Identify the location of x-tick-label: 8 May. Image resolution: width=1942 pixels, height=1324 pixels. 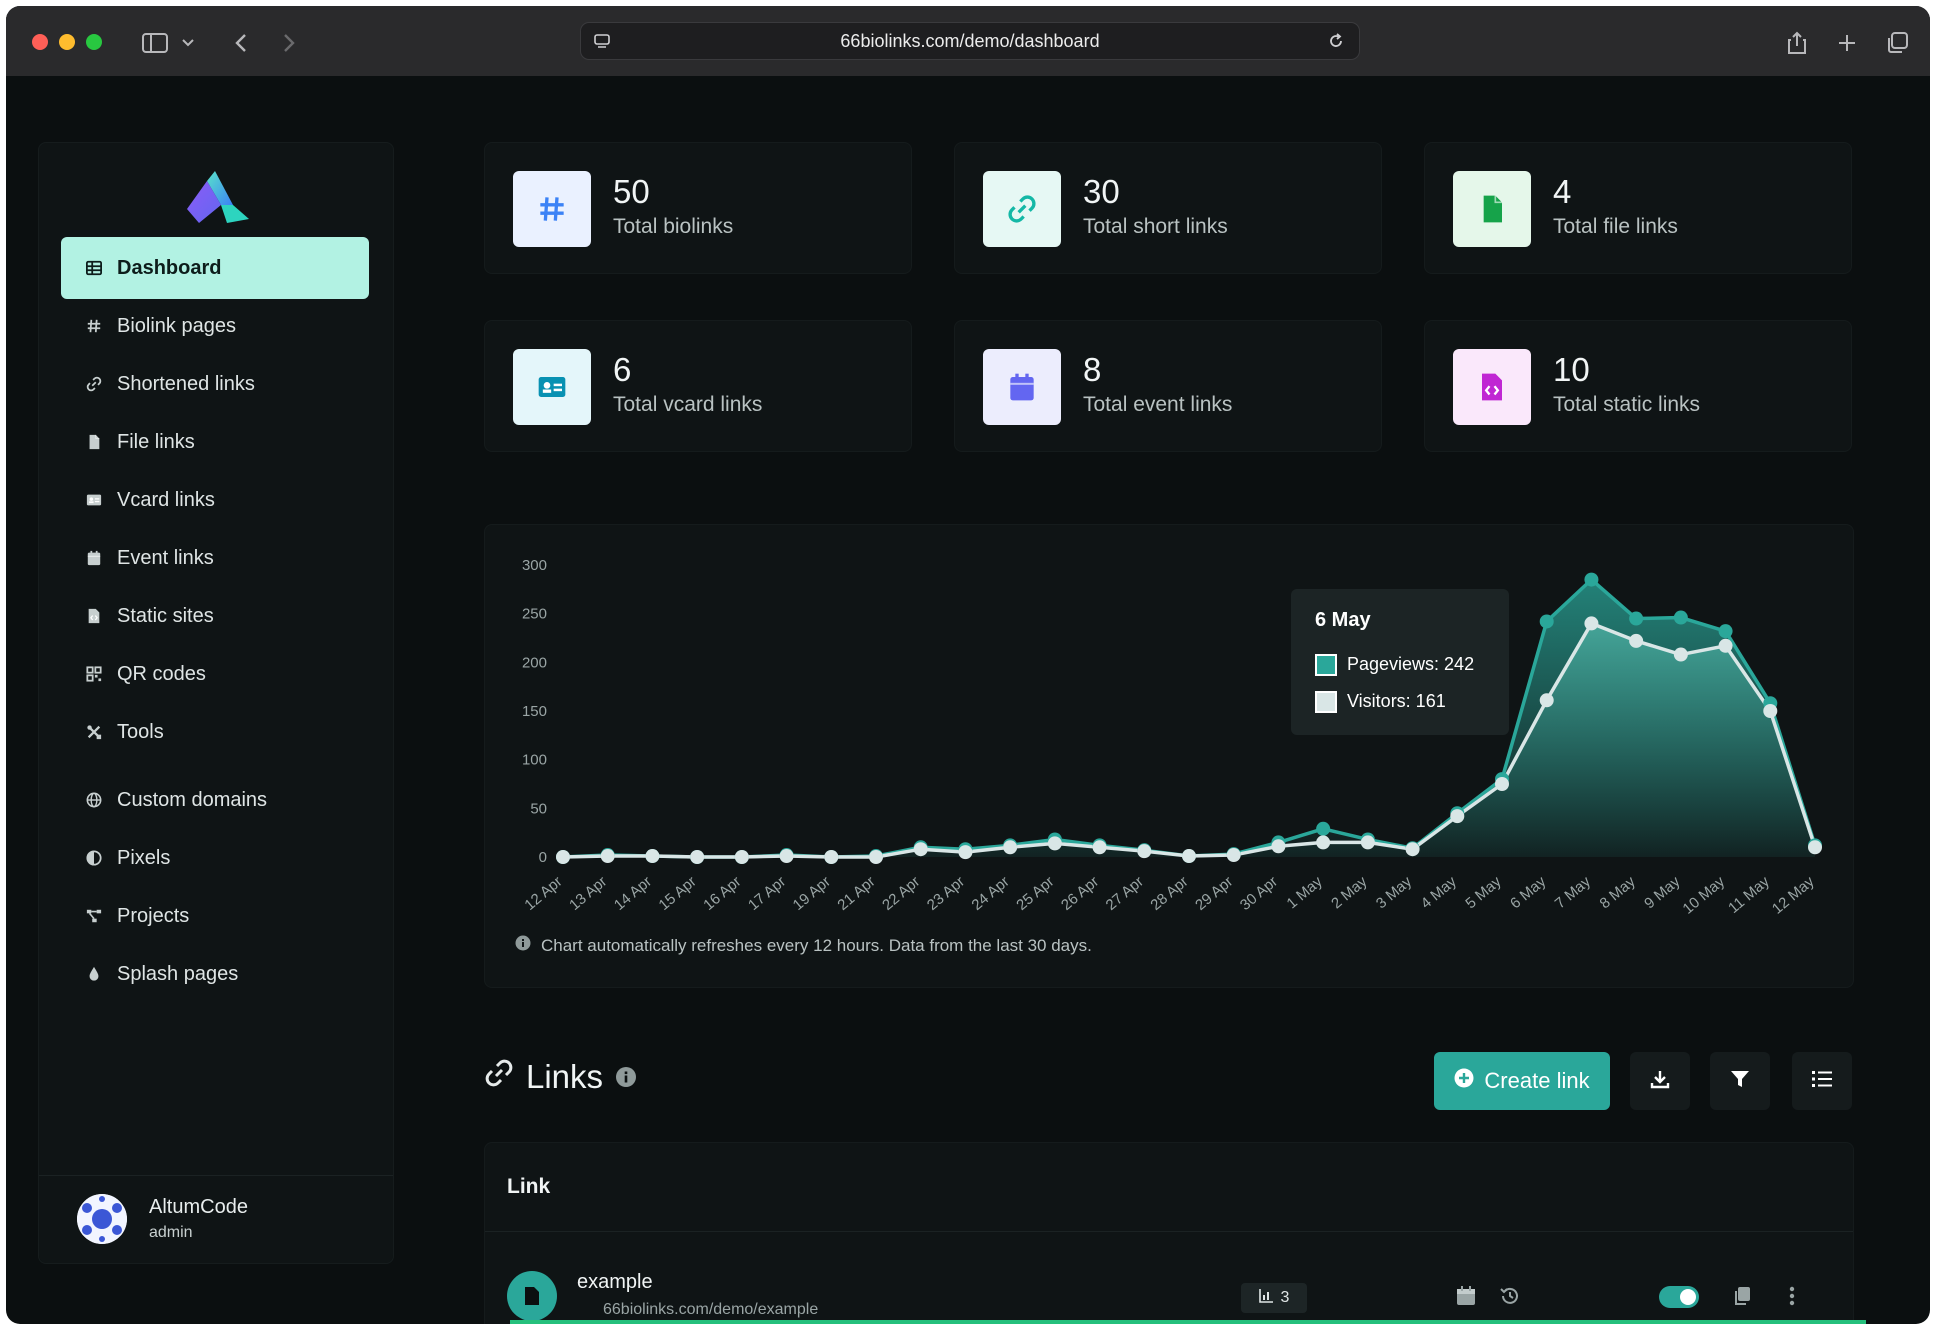
(1617, 893).